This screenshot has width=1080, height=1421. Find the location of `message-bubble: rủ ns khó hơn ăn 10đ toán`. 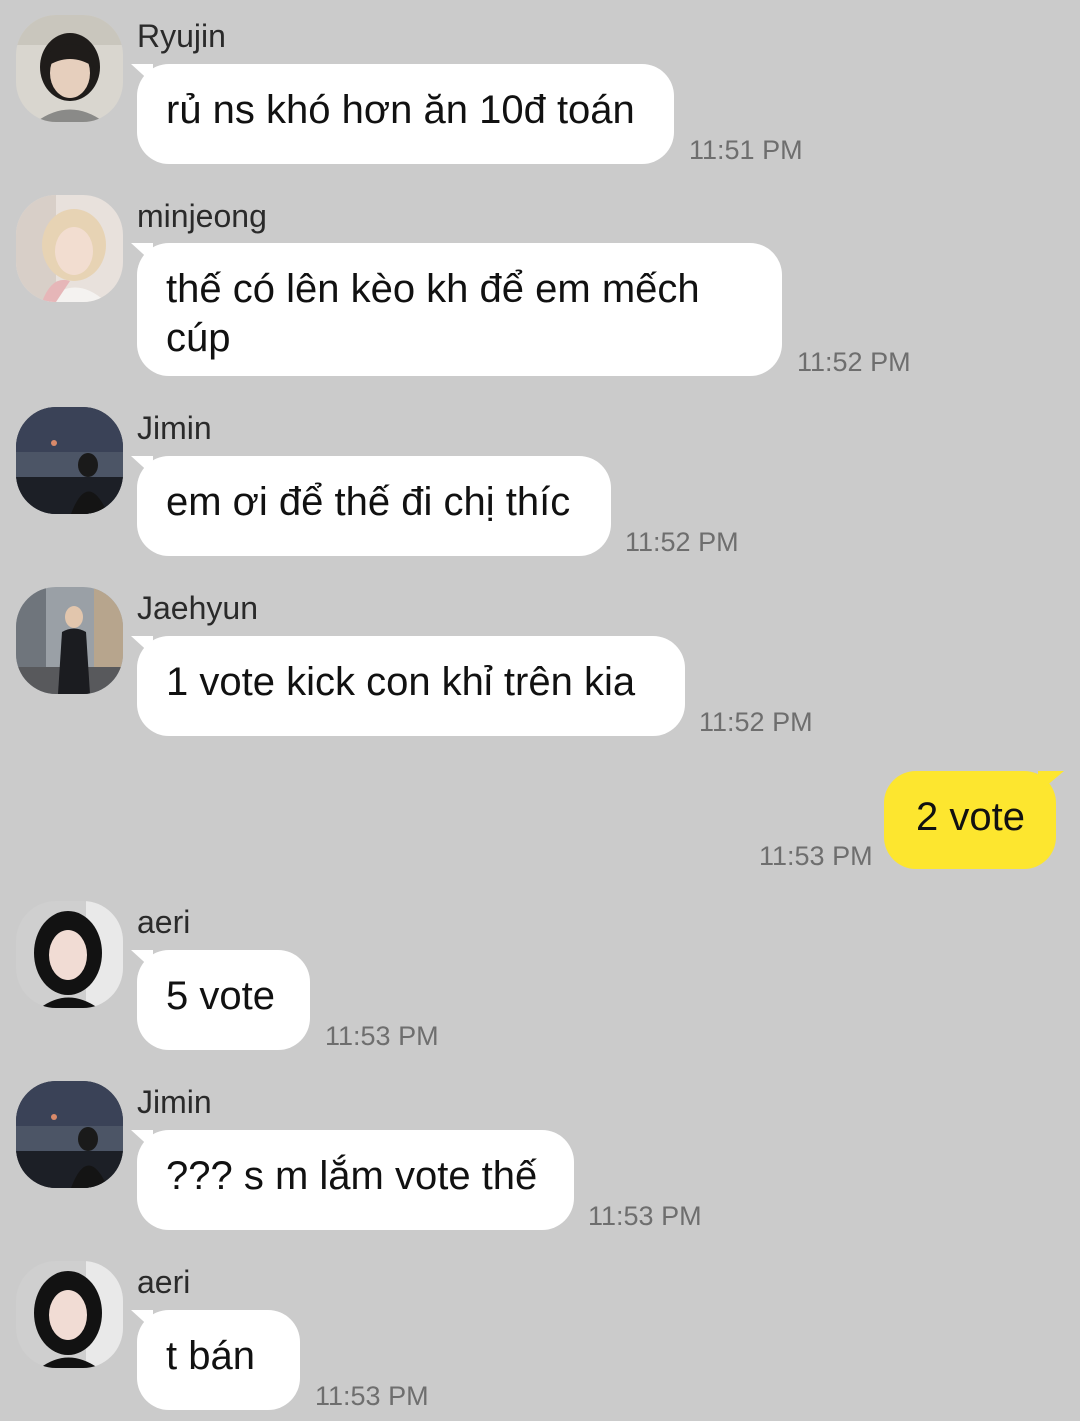

message-bubble: rủ ns khó hơn ăn 10đ toán is located at coordinates (405, 114).